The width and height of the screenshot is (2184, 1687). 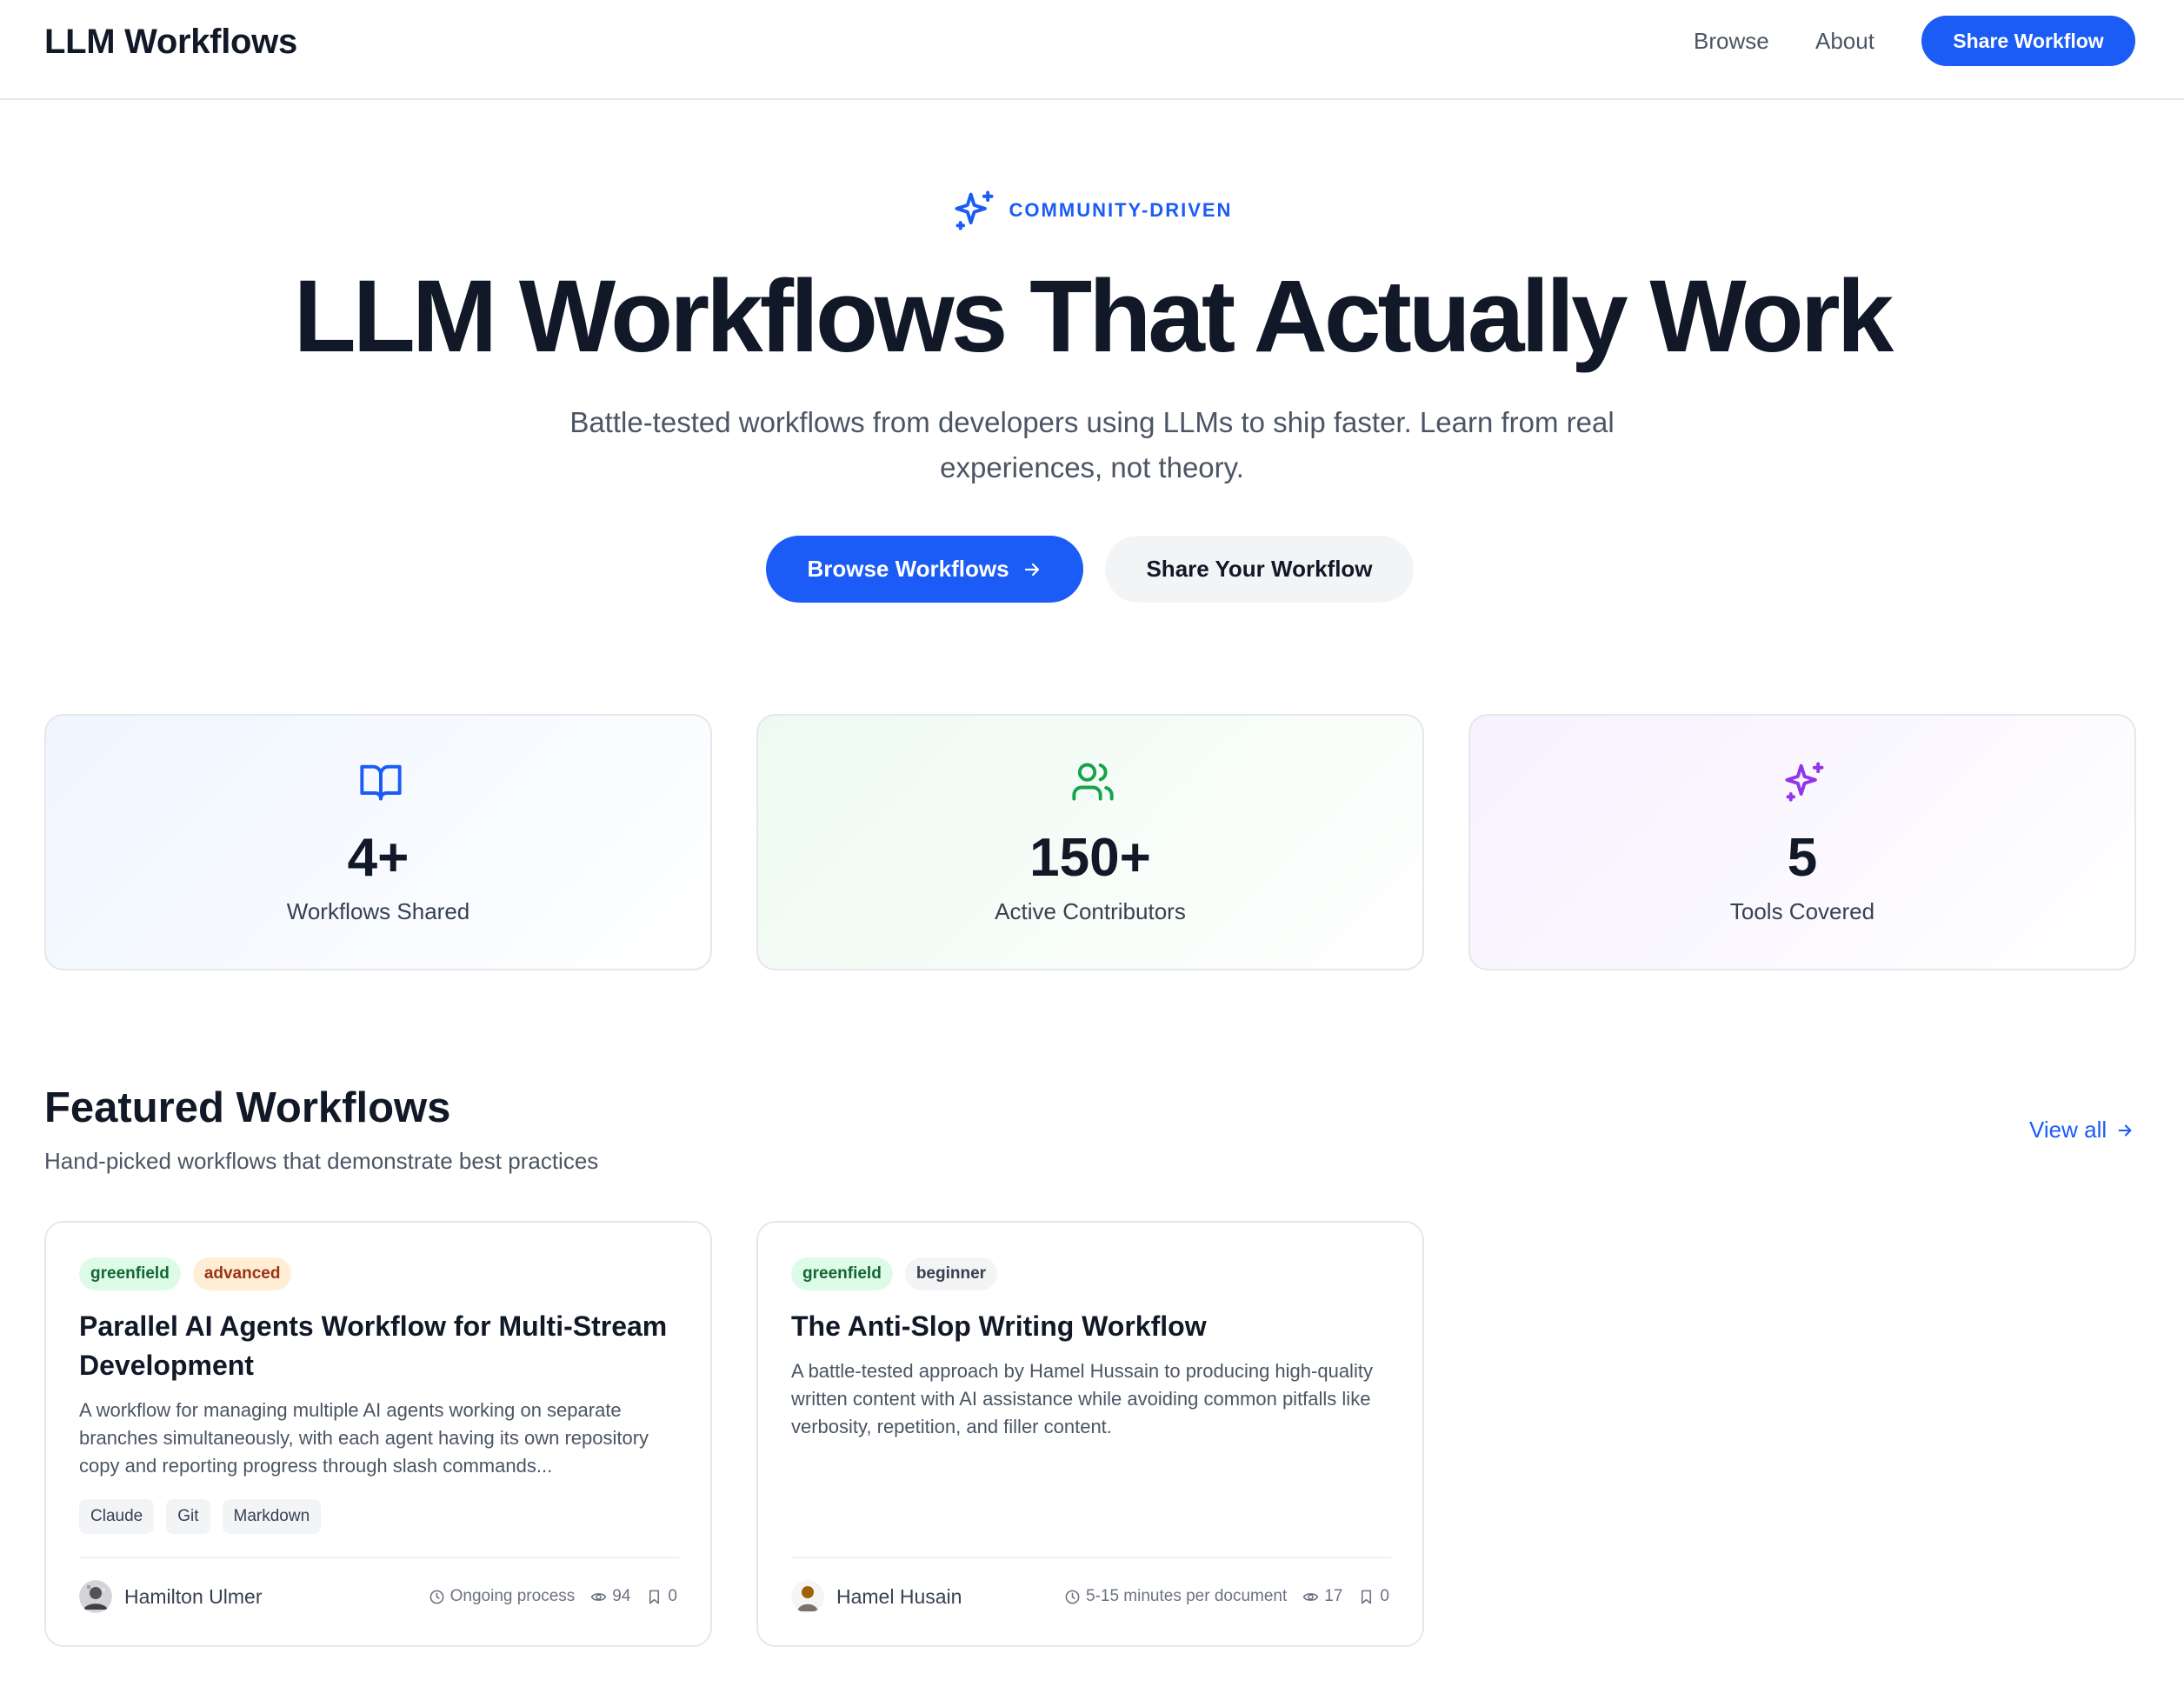 I want to click on card-meta: Ongoing process 94 0, so click(x=553, y=1596).